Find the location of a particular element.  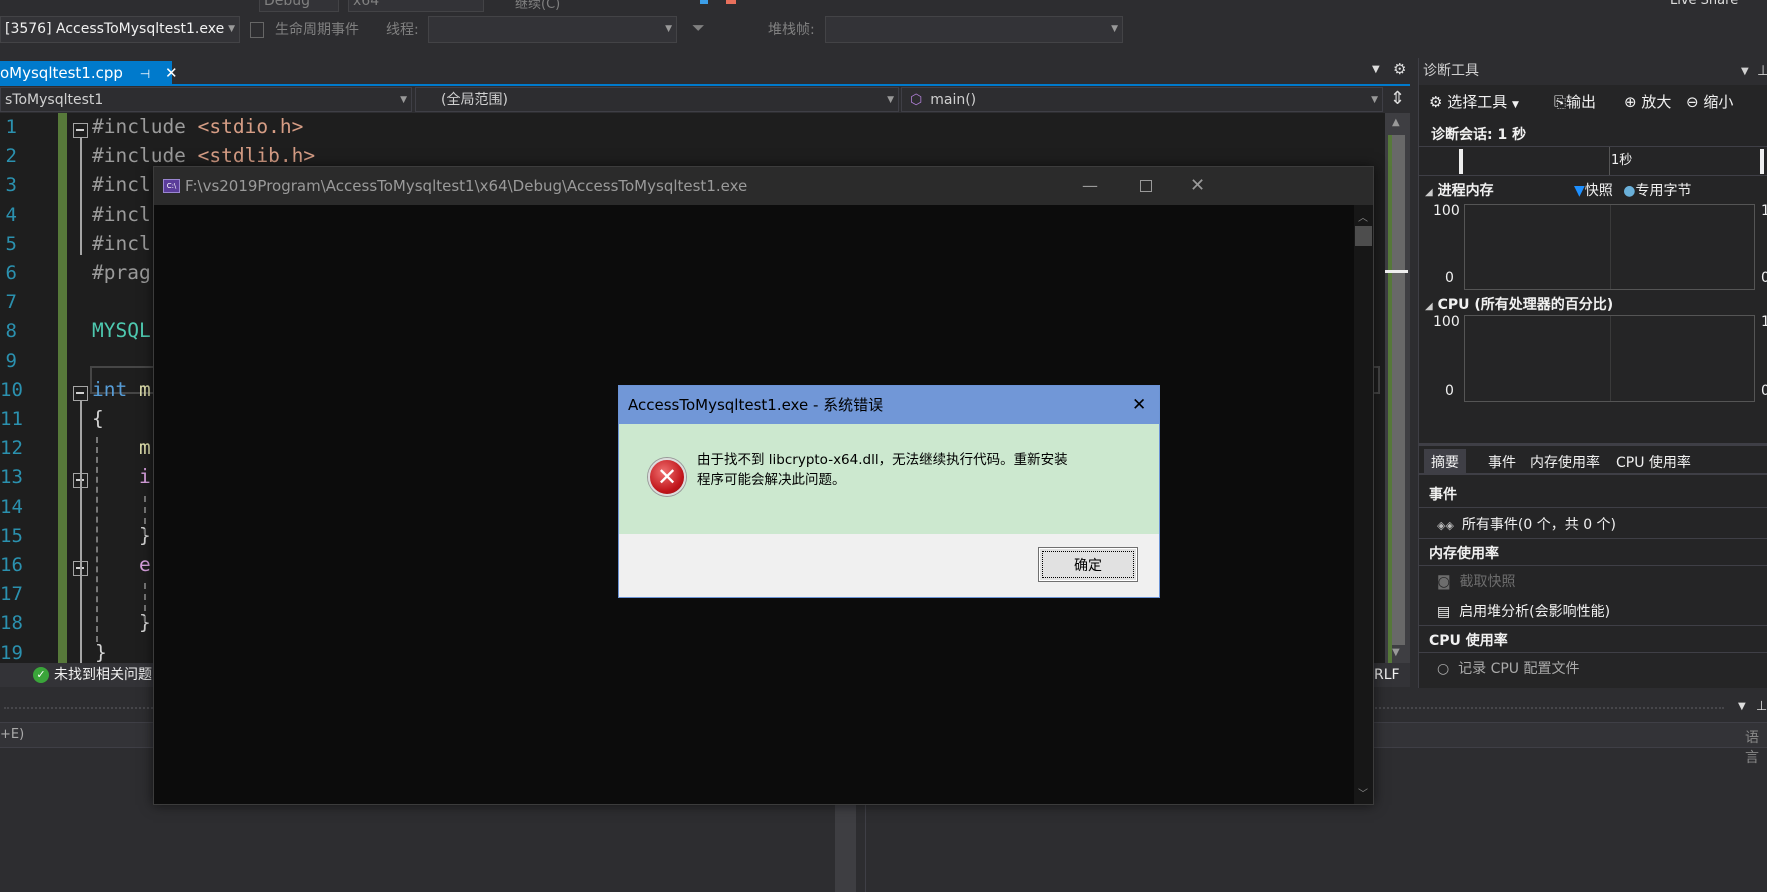

lifecycle-events-button: 生命周期事件 is located at coordinates (317, 29).